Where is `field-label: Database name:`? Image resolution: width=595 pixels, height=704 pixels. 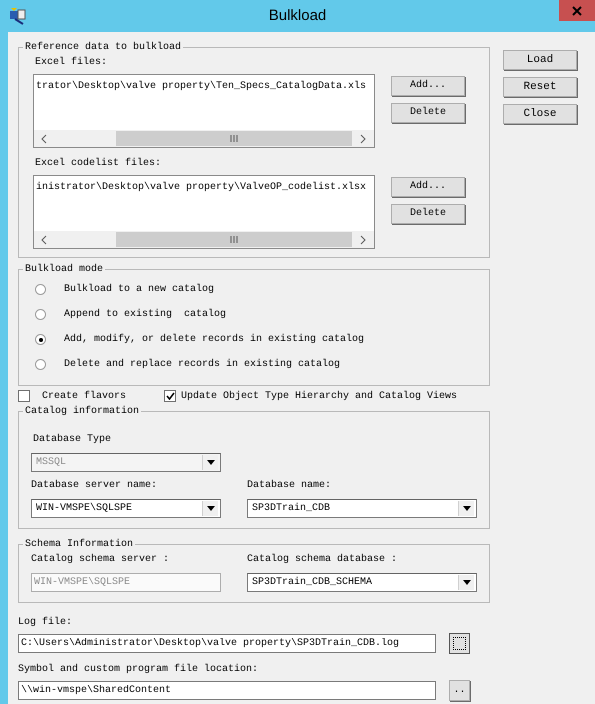 field-label: Database name: is located at coordinates (289, 485).